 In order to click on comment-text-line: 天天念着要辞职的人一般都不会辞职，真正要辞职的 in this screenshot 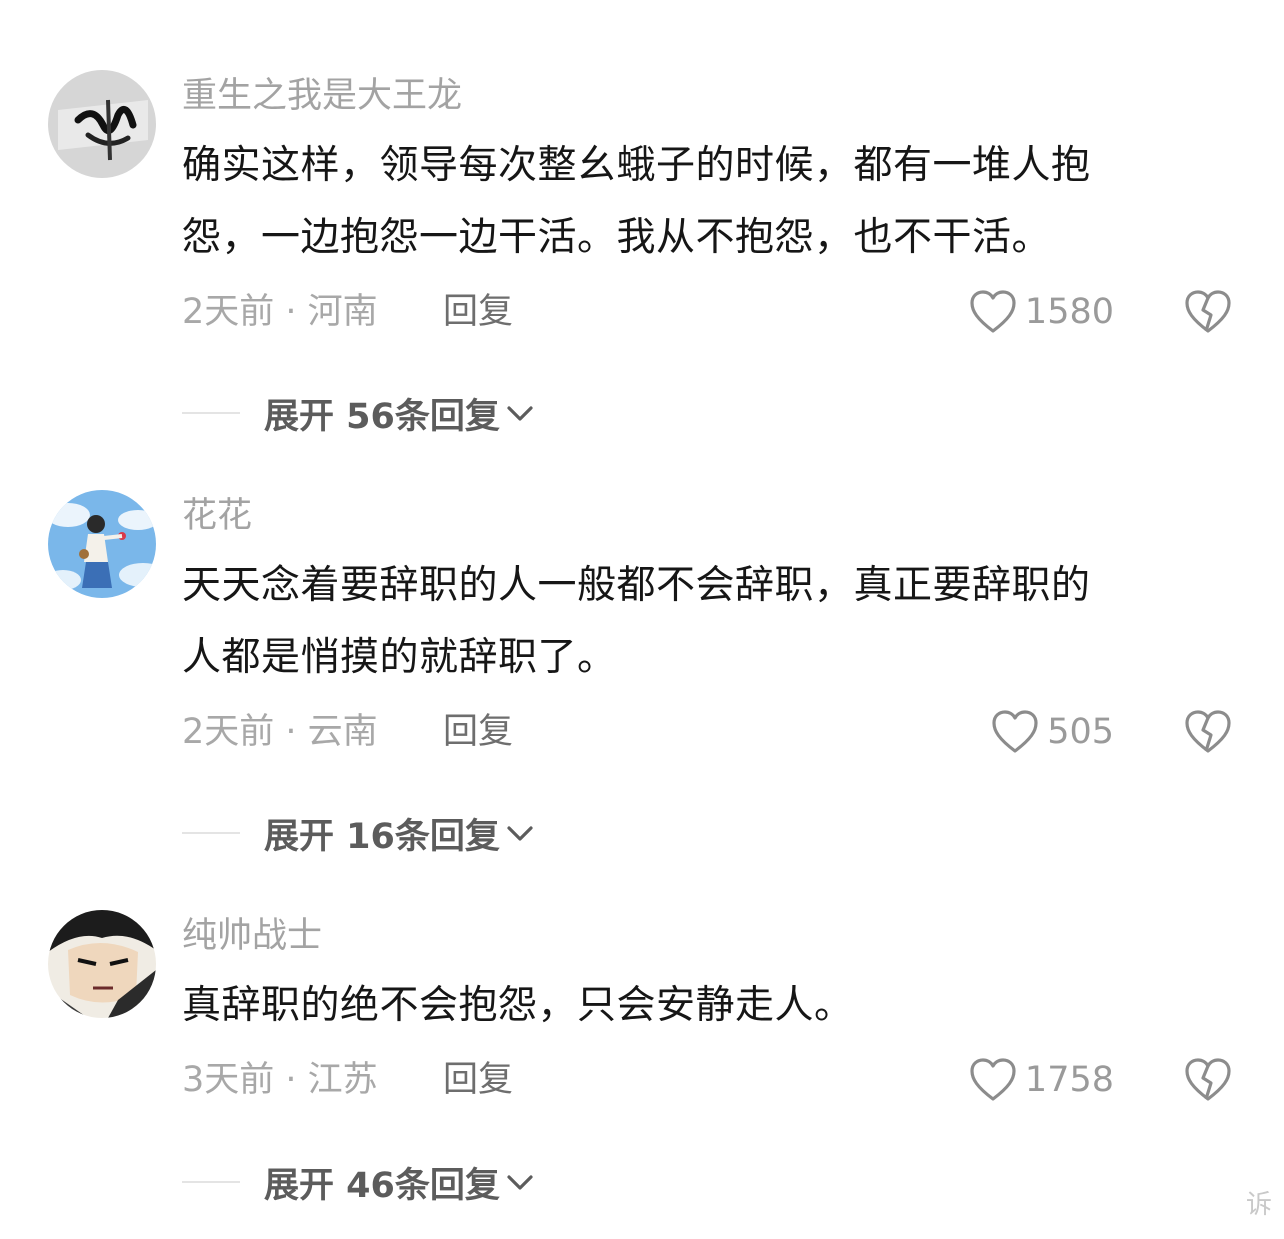, I will do `click(636, 585)`.